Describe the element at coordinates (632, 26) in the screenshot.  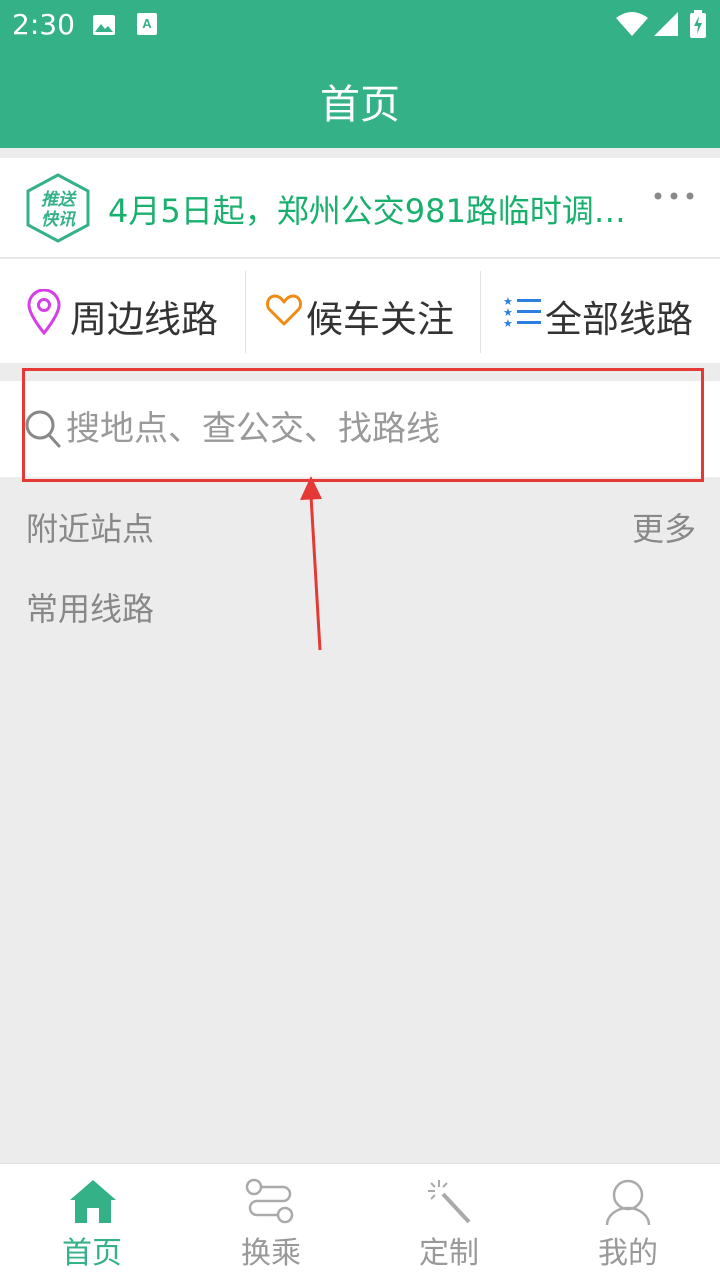
I see `wifi-icon` at that location.